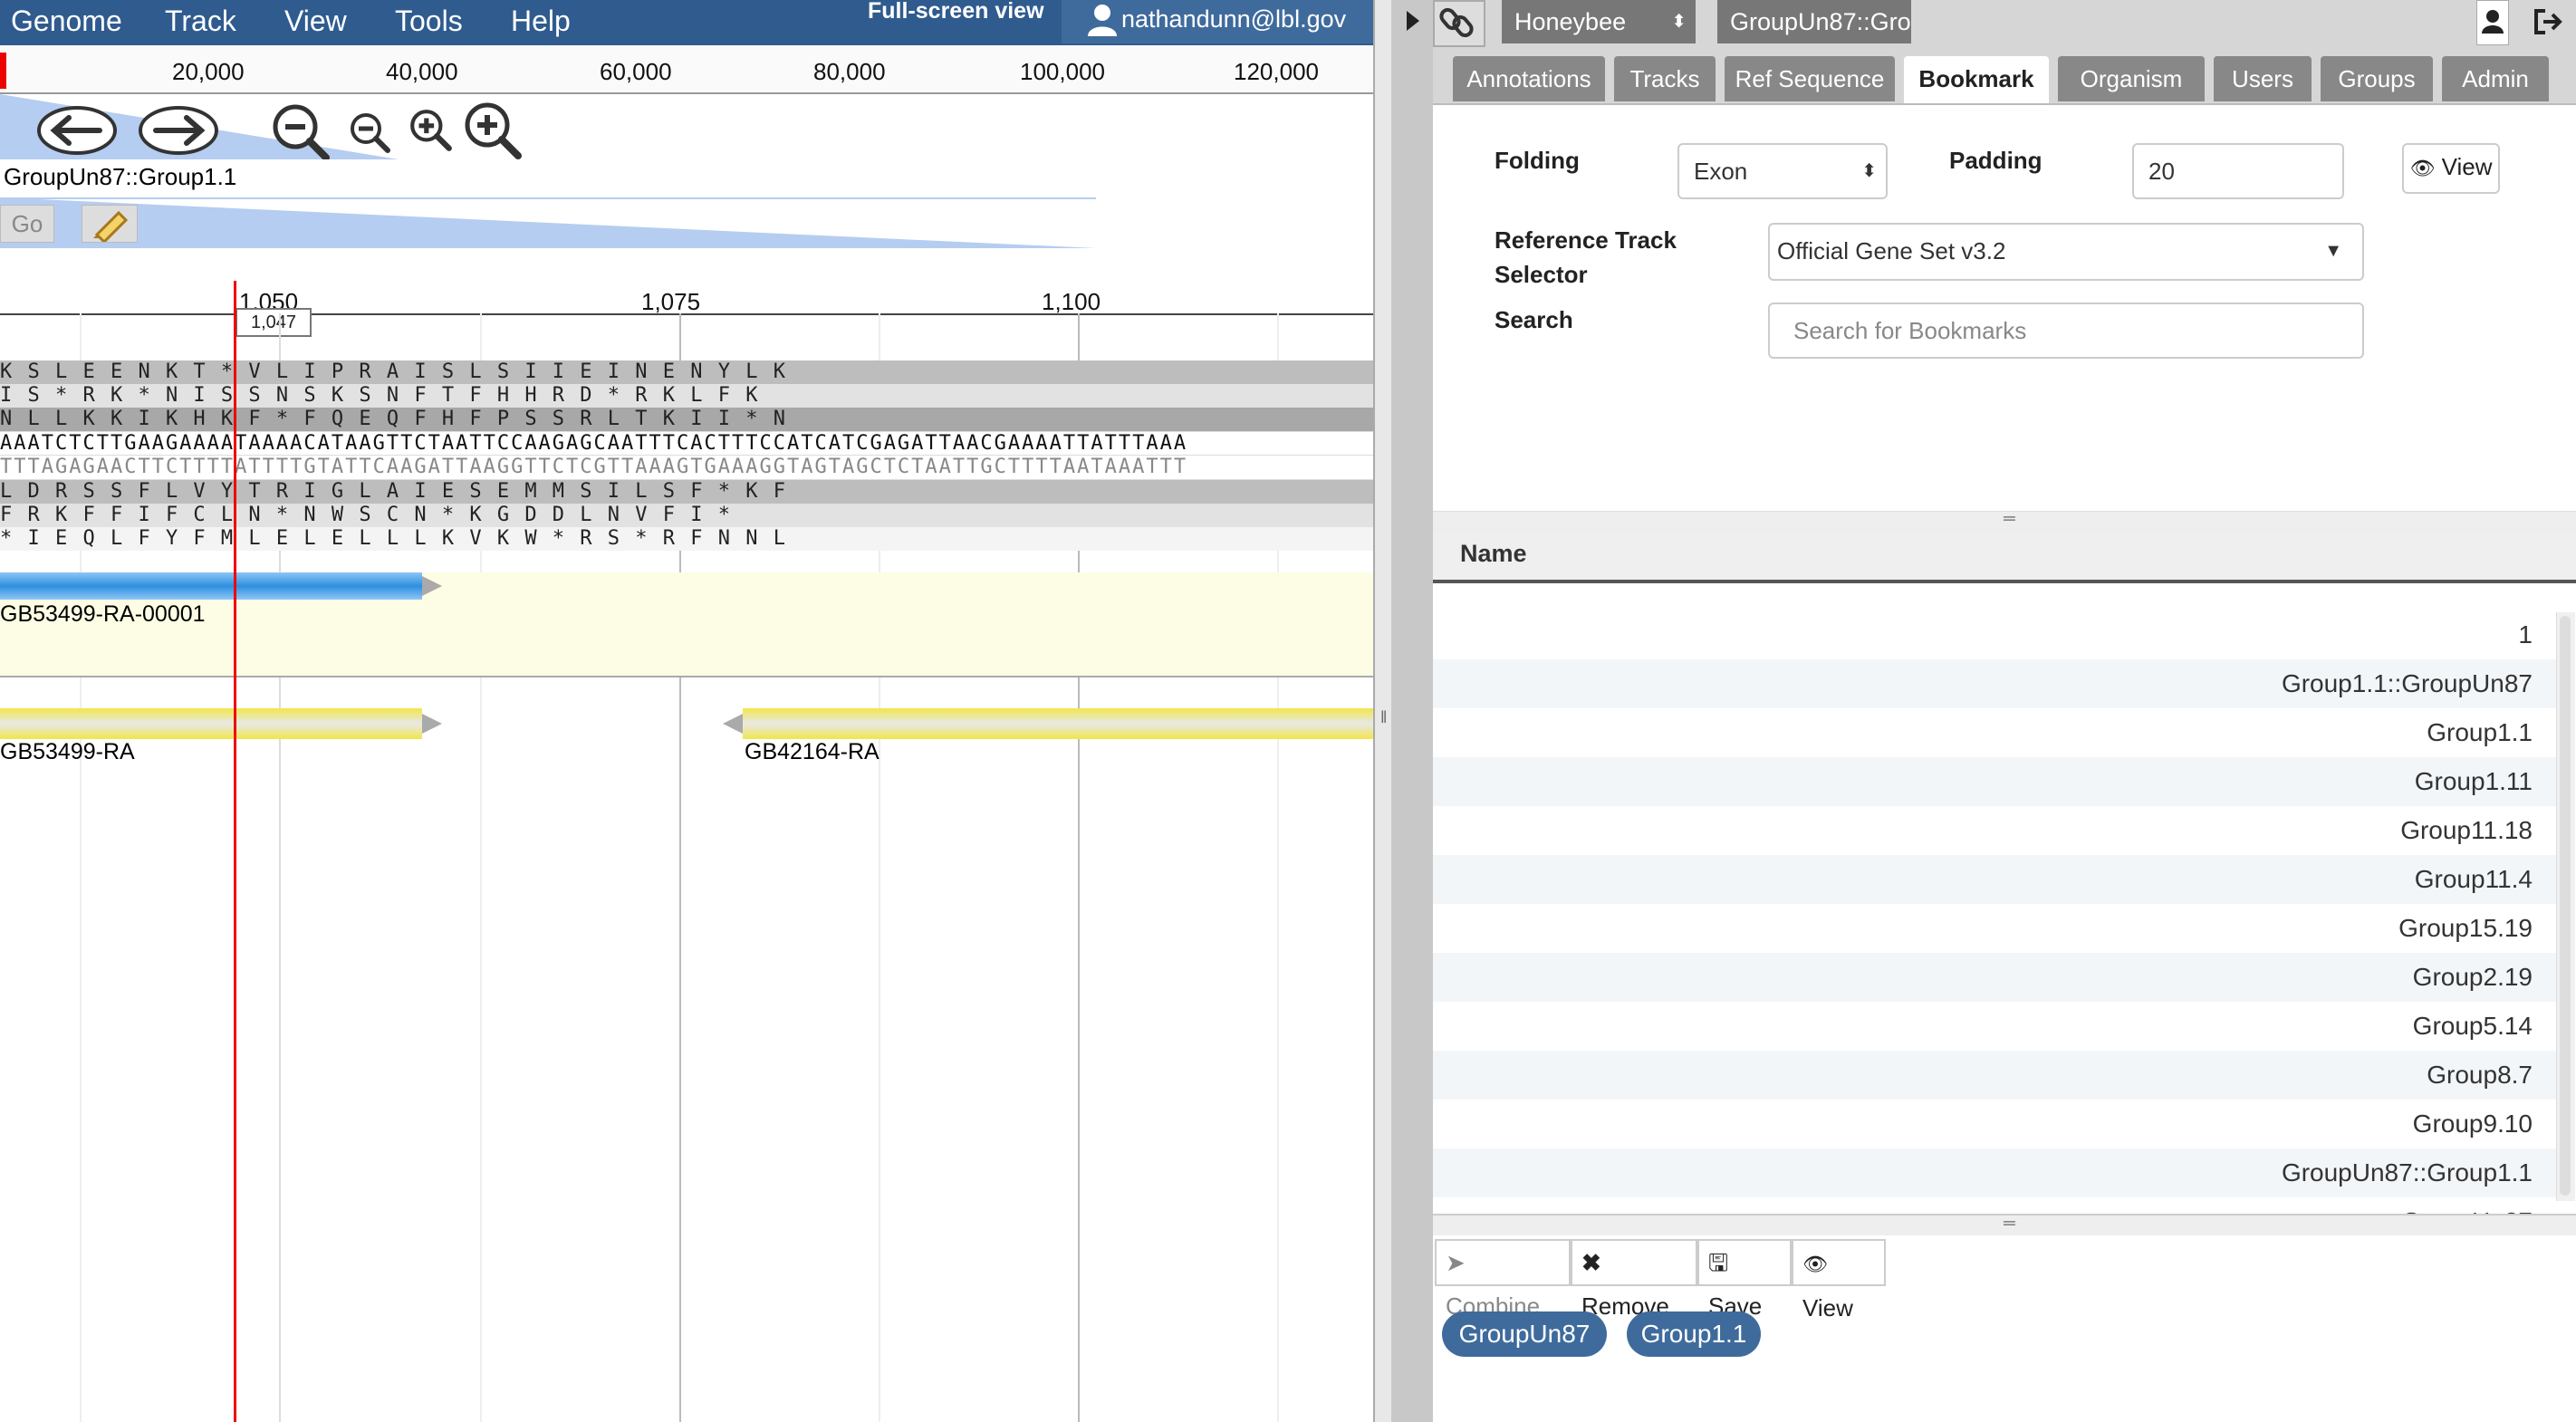 The height and width of the screenshot is (1422, 2576). Describe the element at coordinates (1814, 21) in the screenshot. I see `sequence-select: GroupUn87::Grou` at that location.